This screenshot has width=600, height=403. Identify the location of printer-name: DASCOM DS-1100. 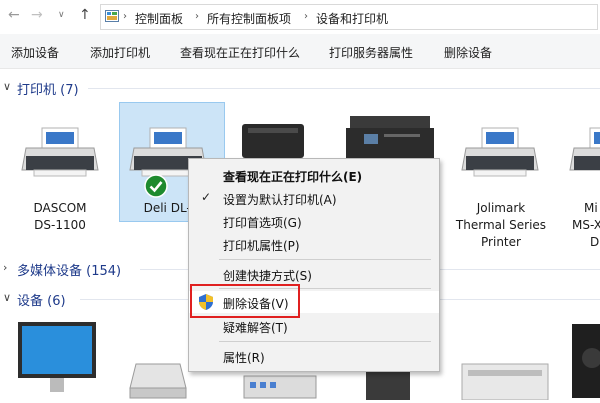
(60, 217).